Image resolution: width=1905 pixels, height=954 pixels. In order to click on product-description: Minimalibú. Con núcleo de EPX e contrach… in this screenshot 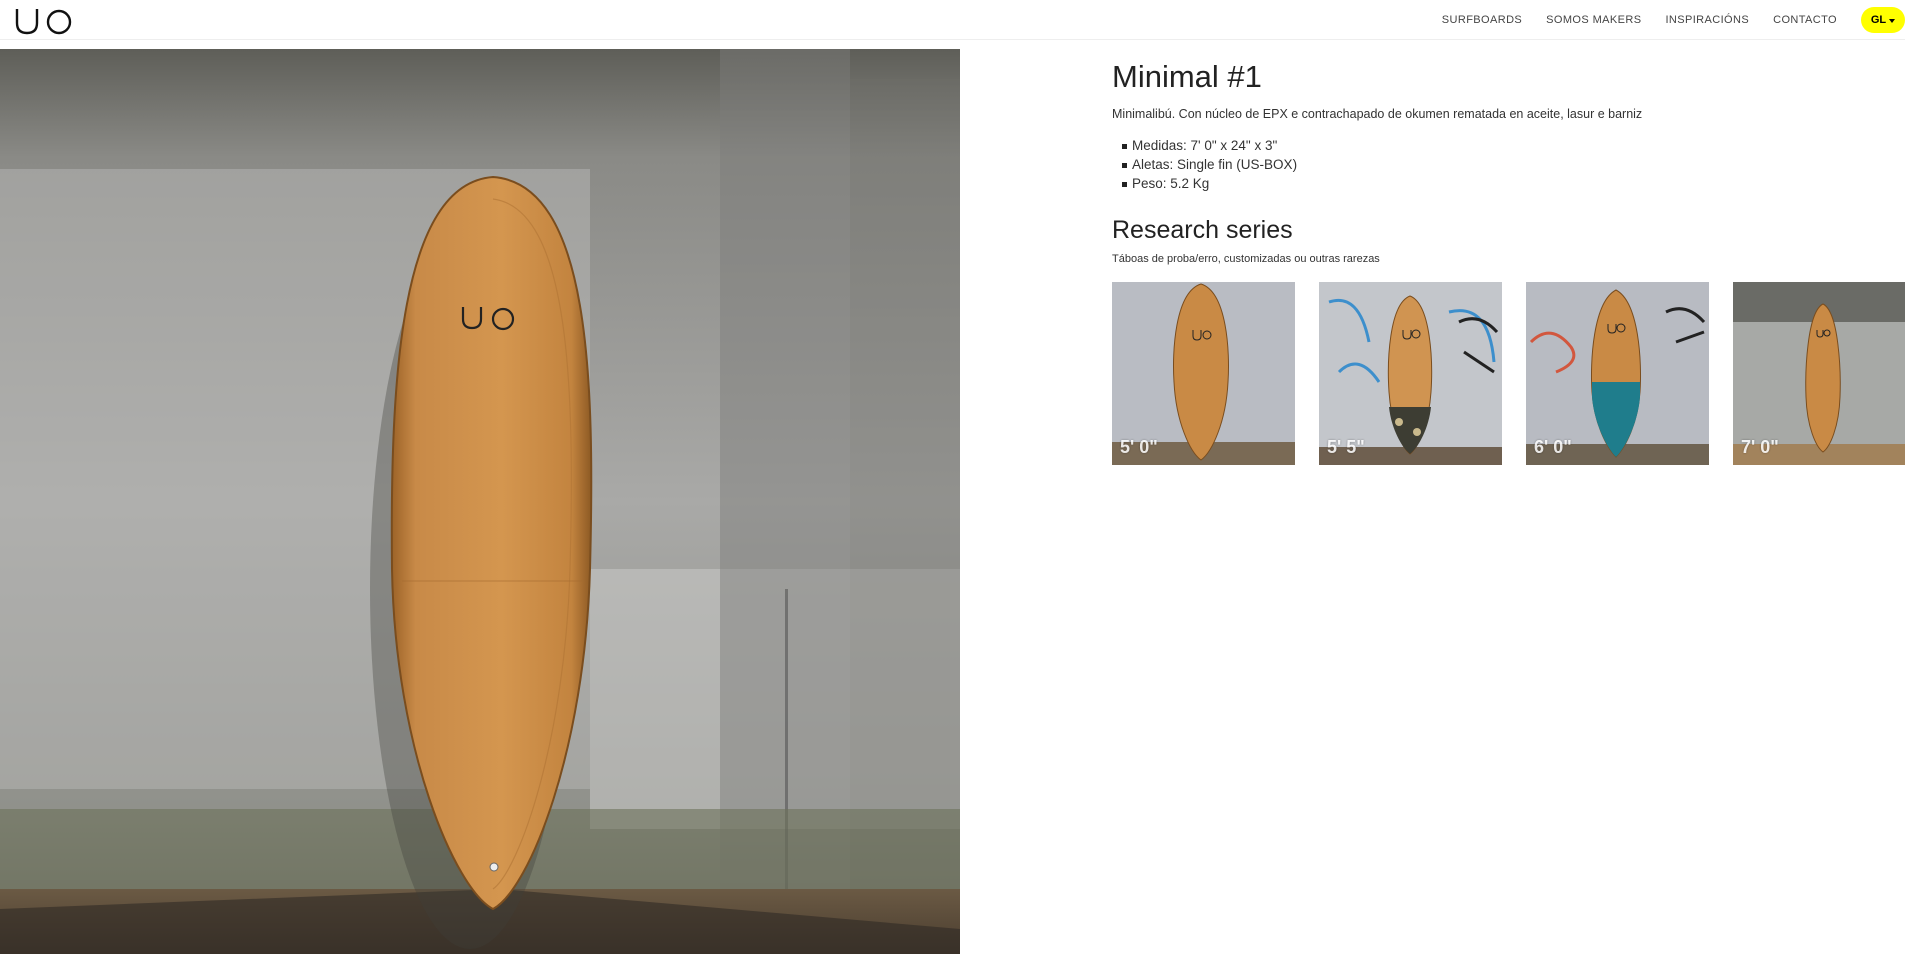, I will do `click(1377, 114)`.